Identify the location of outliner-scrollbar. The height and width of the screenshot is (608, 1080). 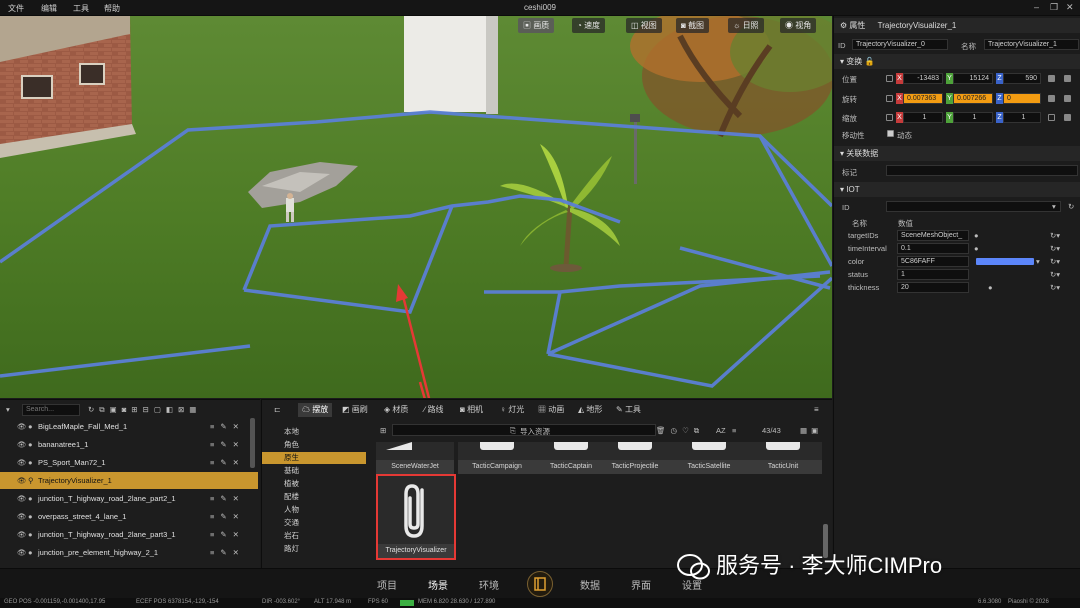
(252, 443).